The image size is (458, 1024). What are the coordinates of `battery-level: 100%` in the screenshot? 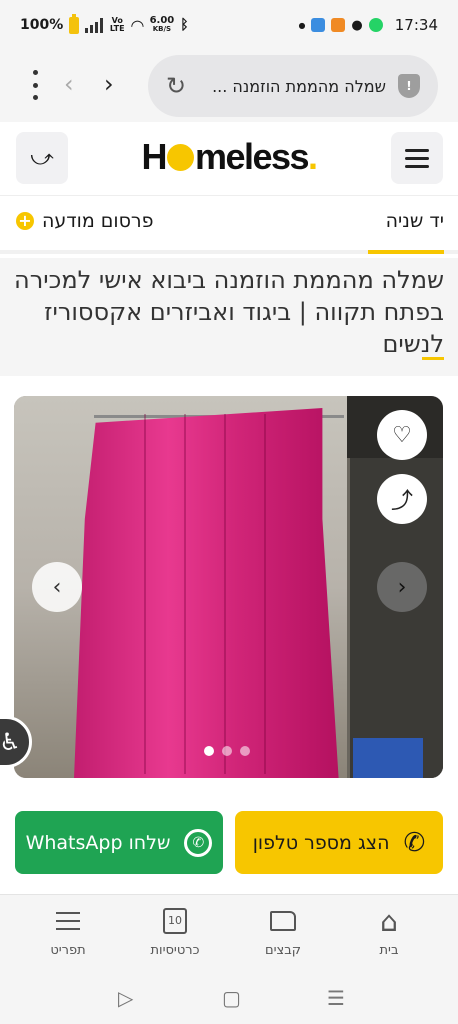 It's located at (42, 25).